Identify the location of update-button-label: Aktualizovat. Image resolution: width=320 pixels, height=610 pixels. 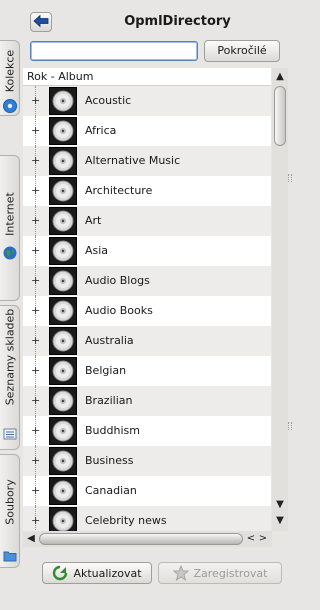
(107, 573).